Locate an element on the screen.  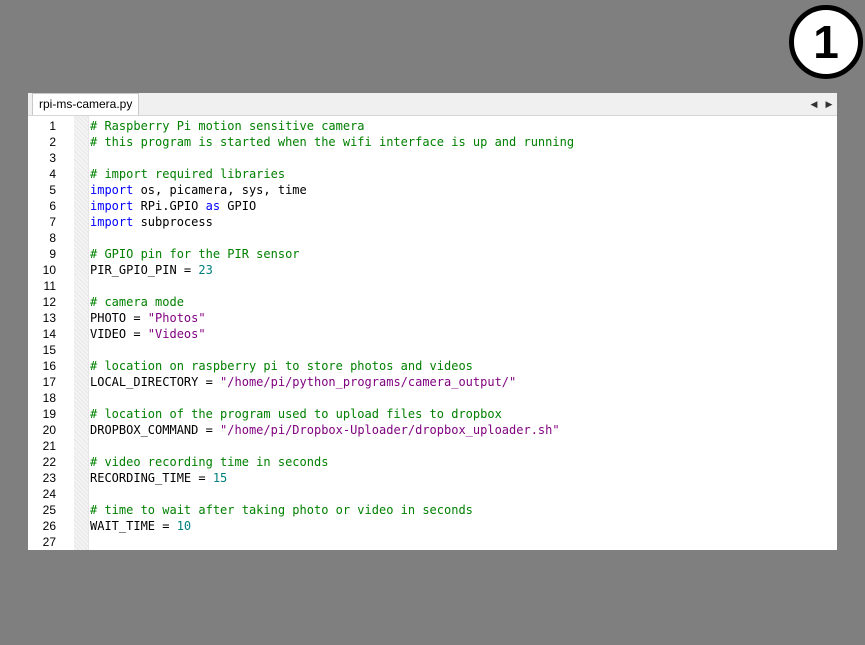
code-content: RECORDING_TIME = 15 is located at coordinates (158, 478).